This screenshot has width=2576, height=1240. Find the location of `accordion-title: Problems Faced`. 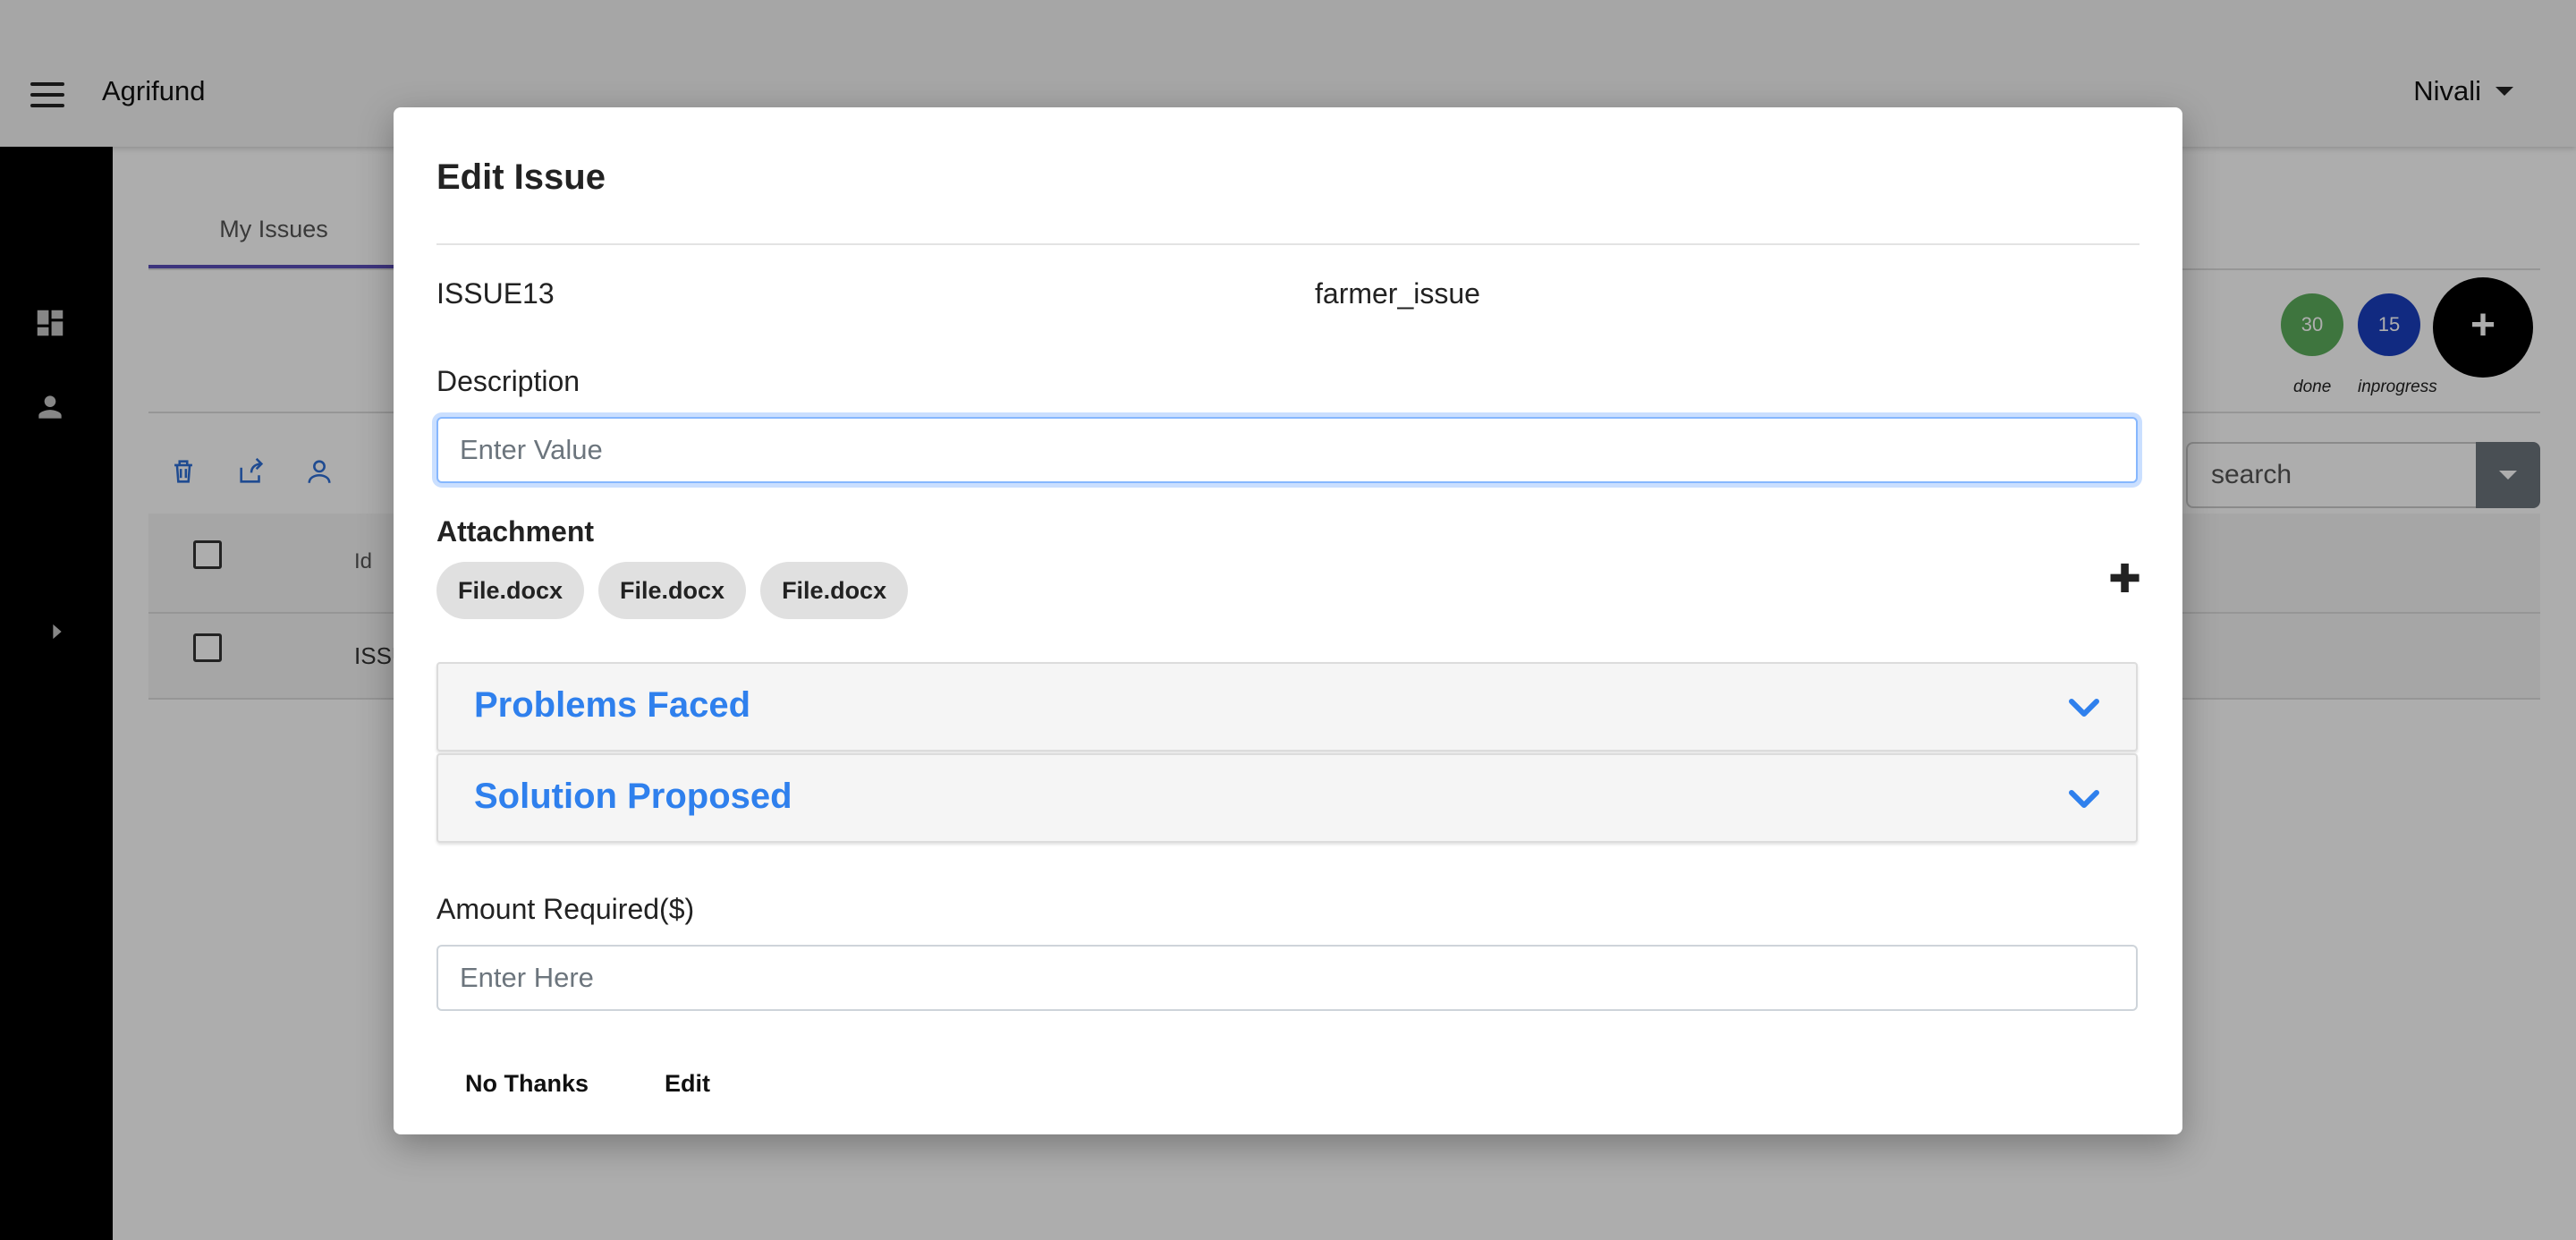

accordion-title: Problems Faced is located at coordinates (612, 705).